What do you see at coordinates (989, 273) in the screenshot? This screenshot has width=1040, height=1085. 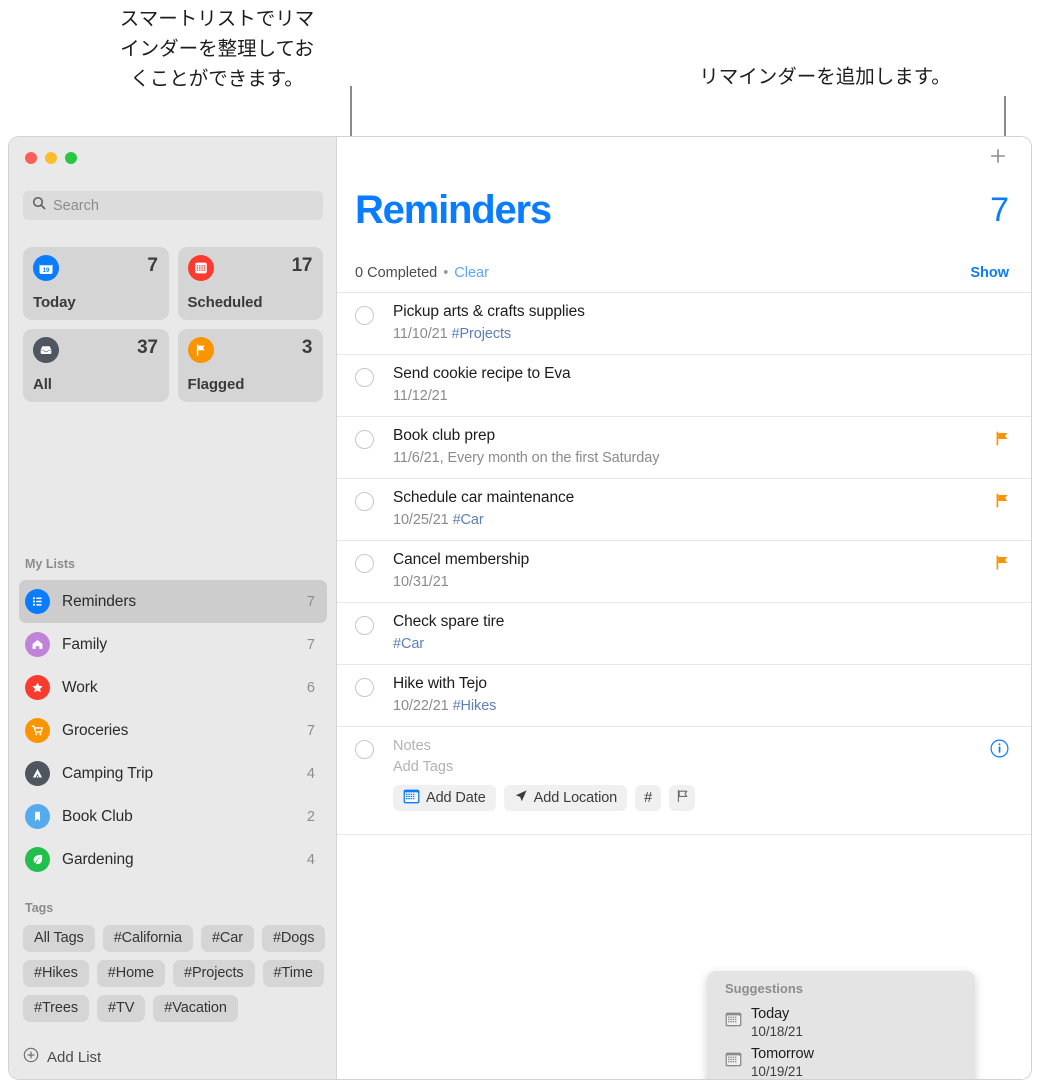 I see `show-button: Show` at bounding box center [989, 273].